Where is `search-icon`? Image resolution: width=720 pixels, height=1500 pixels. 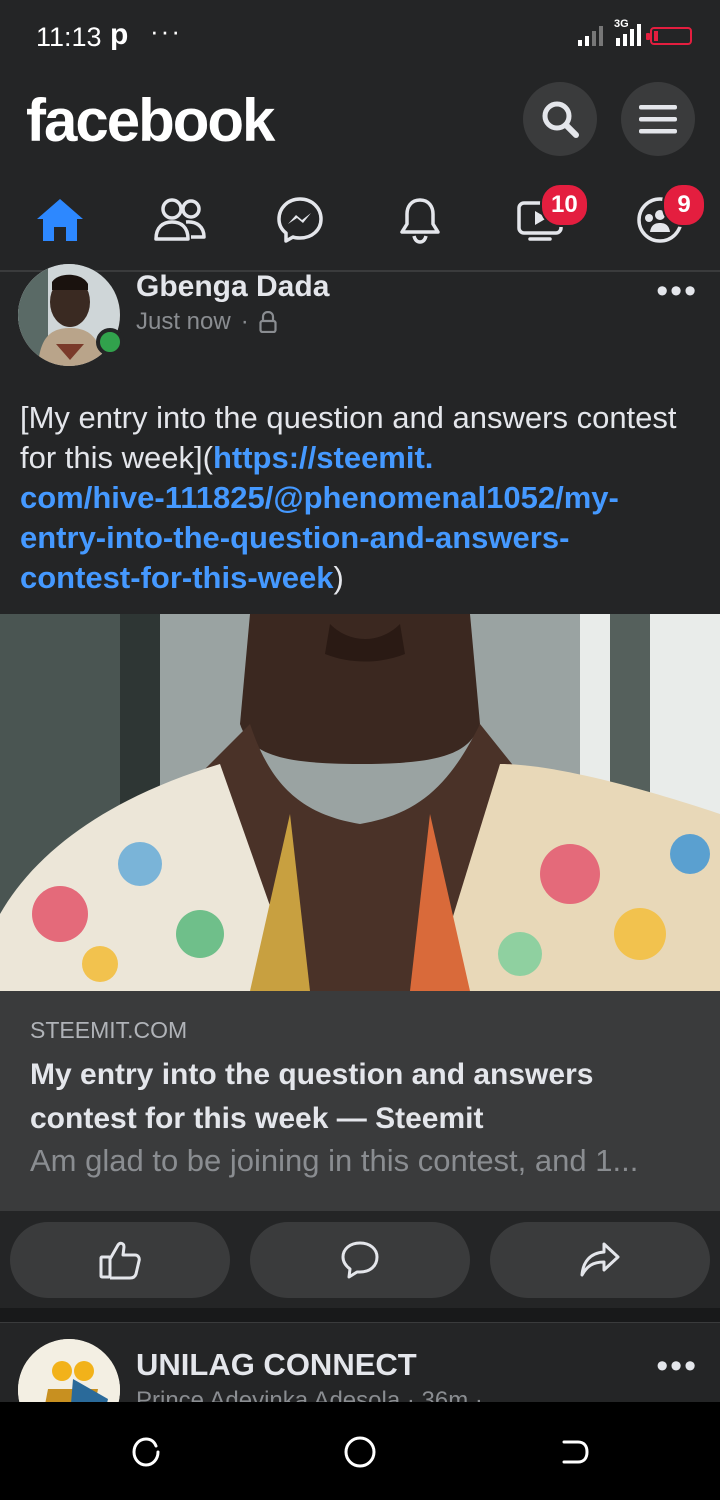 search-icon is located at coordinates (560, 119).